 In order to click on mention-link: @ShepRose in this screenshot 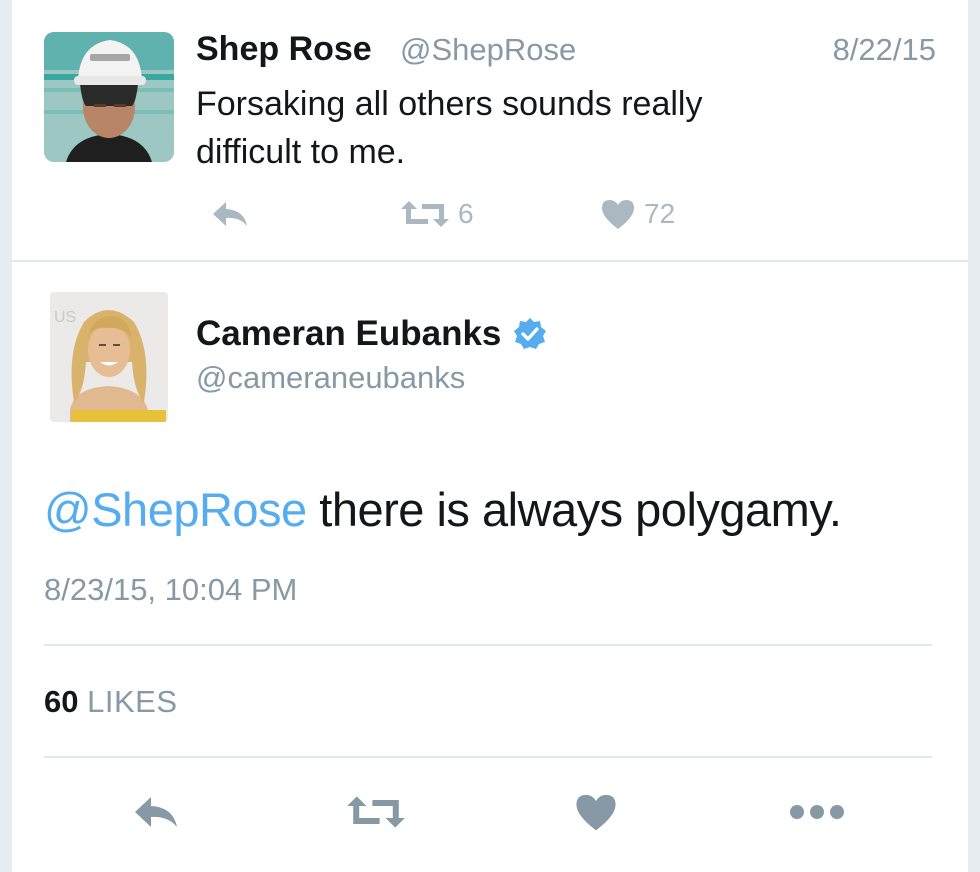, I will do `click(175, 509)`.